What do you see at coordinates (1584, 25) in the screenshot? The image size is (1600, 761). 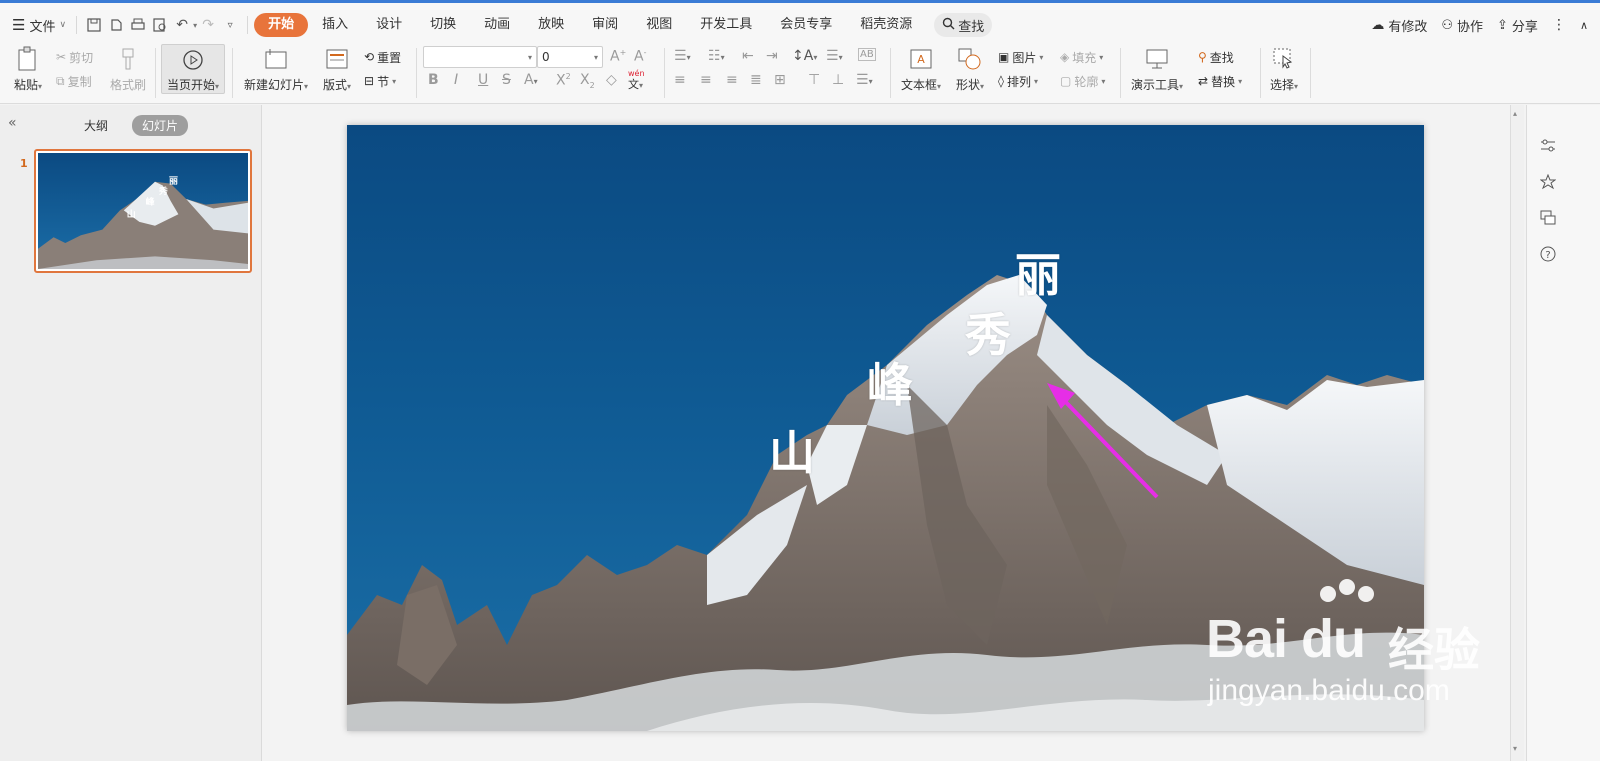 I see `collapse-ribbon-icon: ∧` at bounding box center [1584, 25].